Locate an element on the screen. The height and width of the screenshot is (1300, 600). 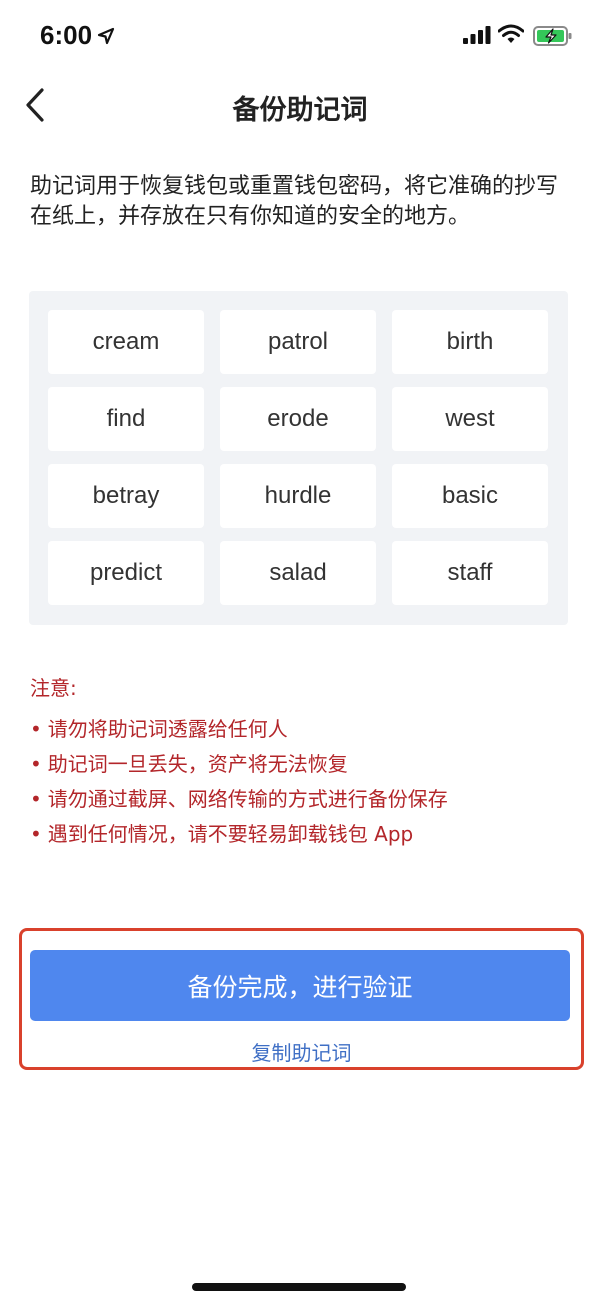
status-time: 6:00 is located at coordinates (66, 35).